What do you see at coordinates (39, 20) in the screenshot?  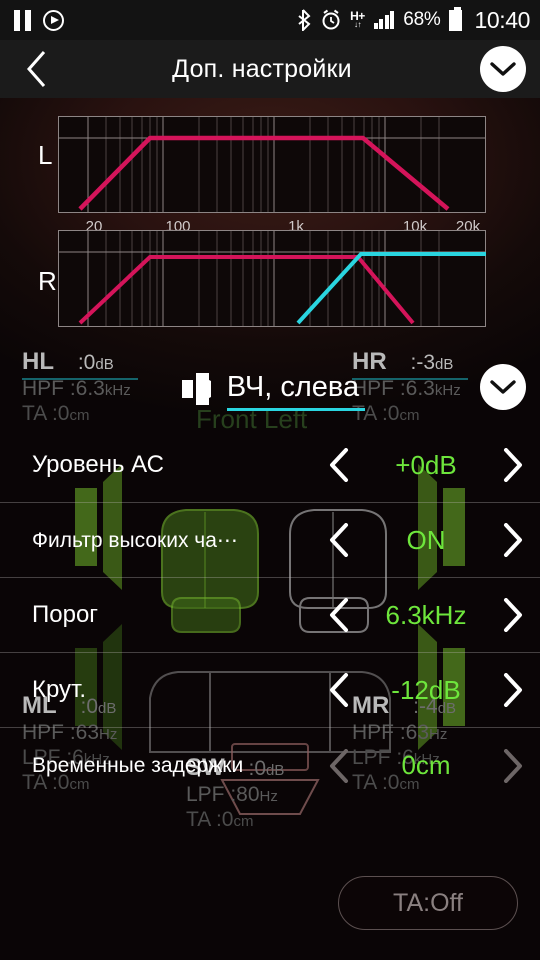 I see `status-bar-left` at bounding box center [39, 20].